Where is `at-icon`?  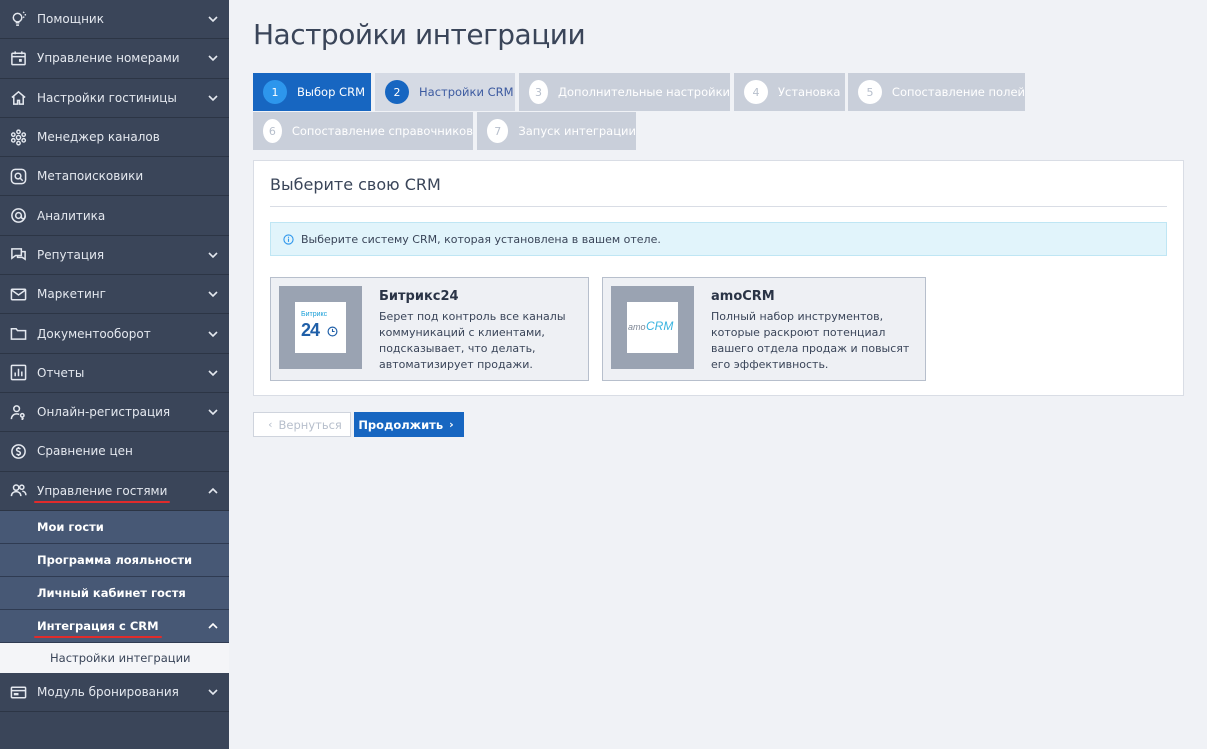 at-icon is located at coordinates (18, 216).